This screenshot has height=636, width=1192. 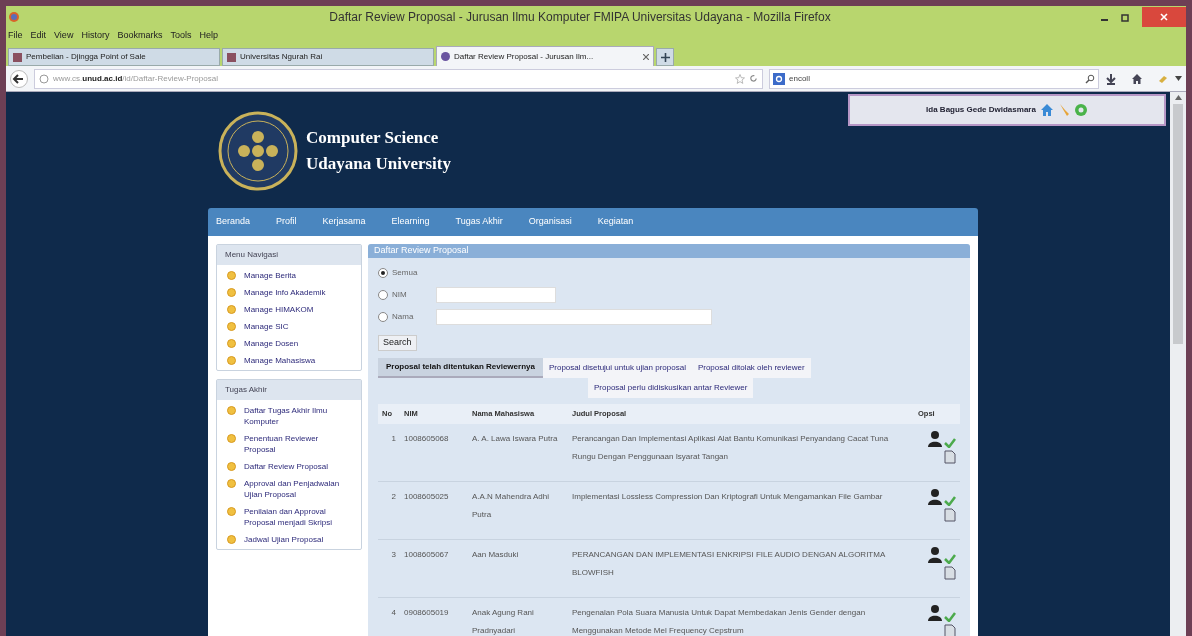 What do you see at coordinates (753, 78) in the screenshot?
I see `reload-icon` at bounding box center [753, 78].